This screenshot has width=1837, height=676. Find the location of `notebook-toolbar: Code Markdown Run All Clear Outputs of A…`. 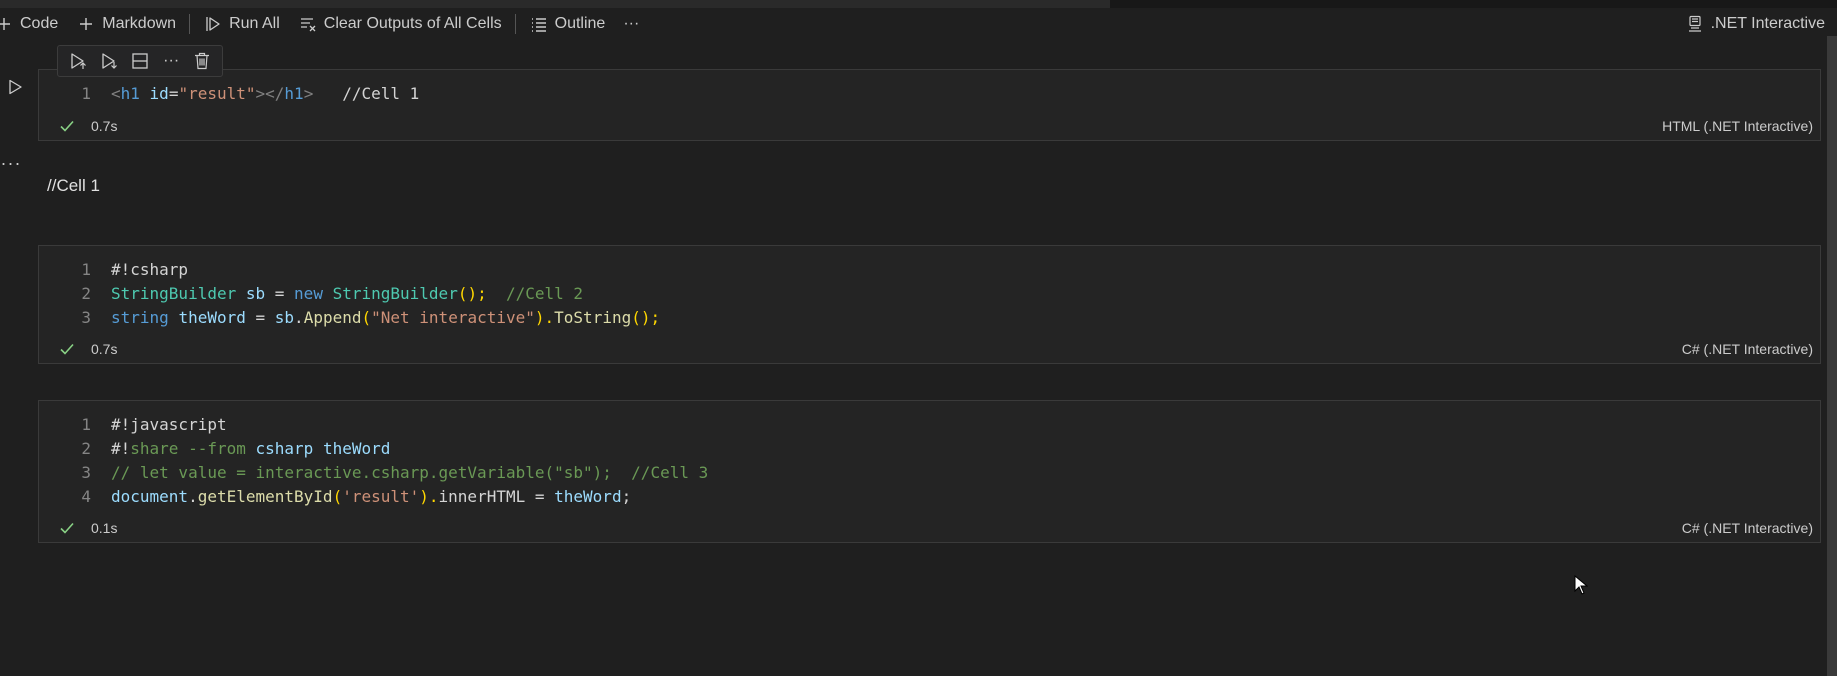

notebook-toolbar: Code Markdown Run All Clear Outputs of A… is located at coordinates (918, 24).